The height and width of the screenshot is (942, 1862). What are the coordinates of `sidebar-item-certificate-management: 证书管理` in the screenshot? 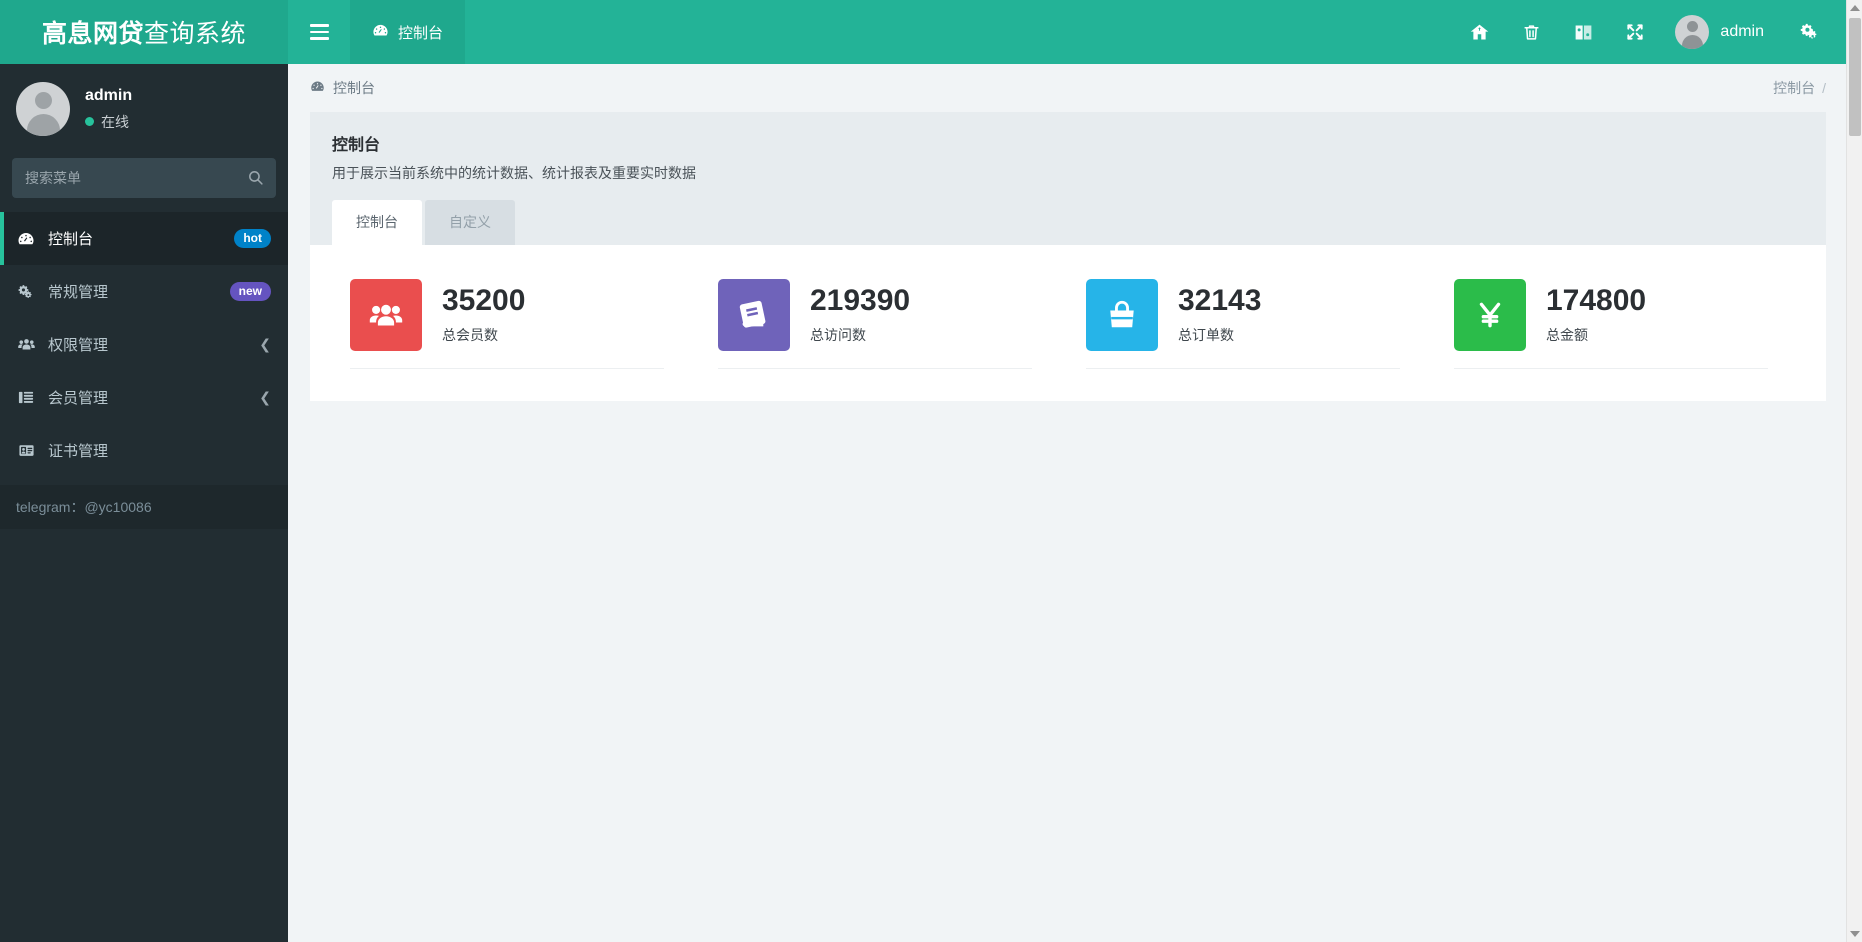 It's located at (144, 450).